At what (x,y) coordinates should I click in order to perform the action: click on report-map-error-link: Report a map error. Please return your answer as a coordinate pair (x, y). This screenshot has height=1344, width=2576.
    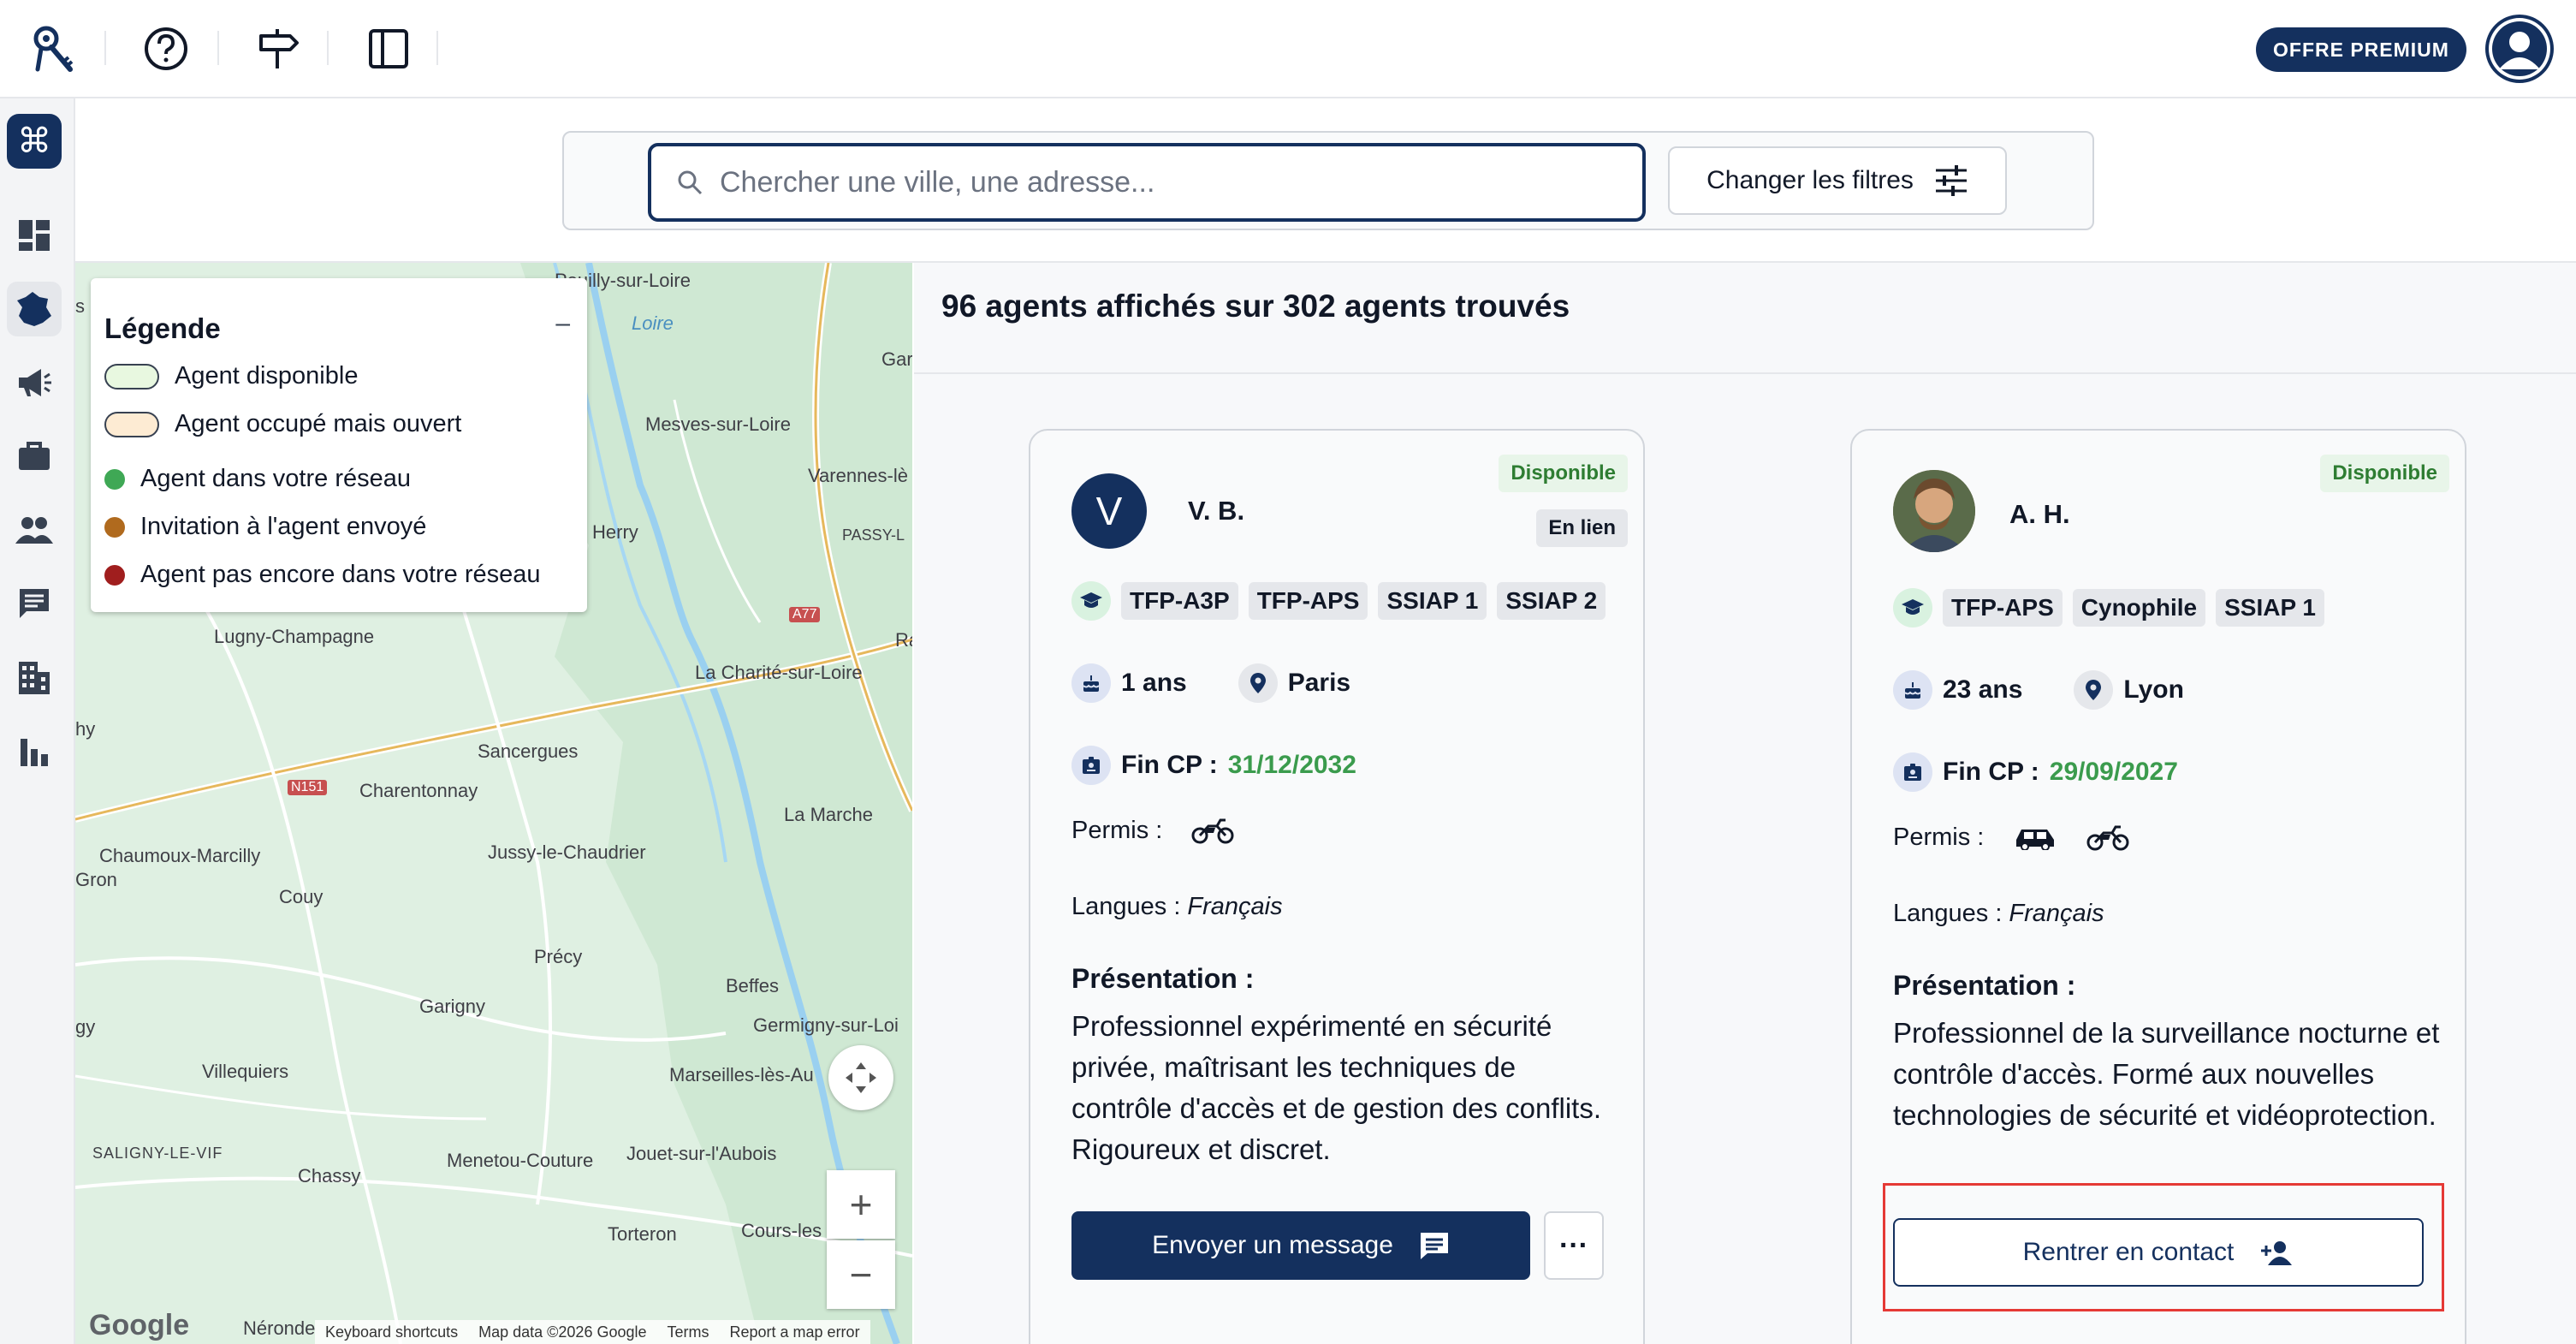
    Looking at the image, I should click on (795, 1332).